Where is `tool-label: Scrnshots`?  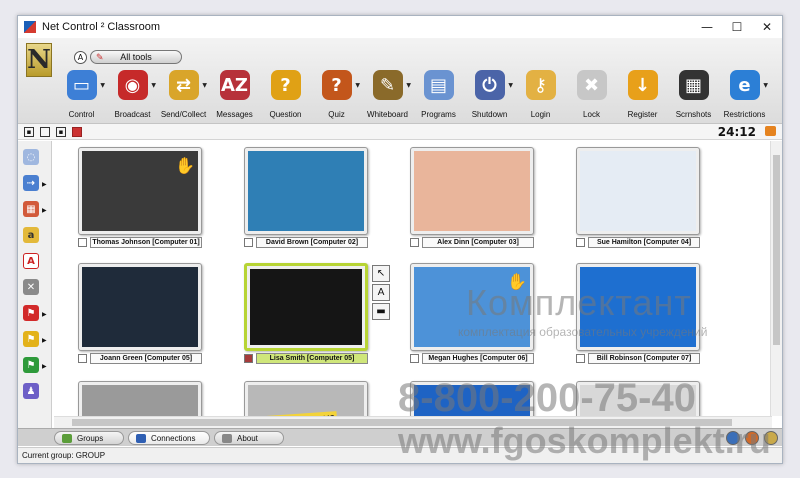 tool-label: Scrnshots is located at coordinates (693, 114).